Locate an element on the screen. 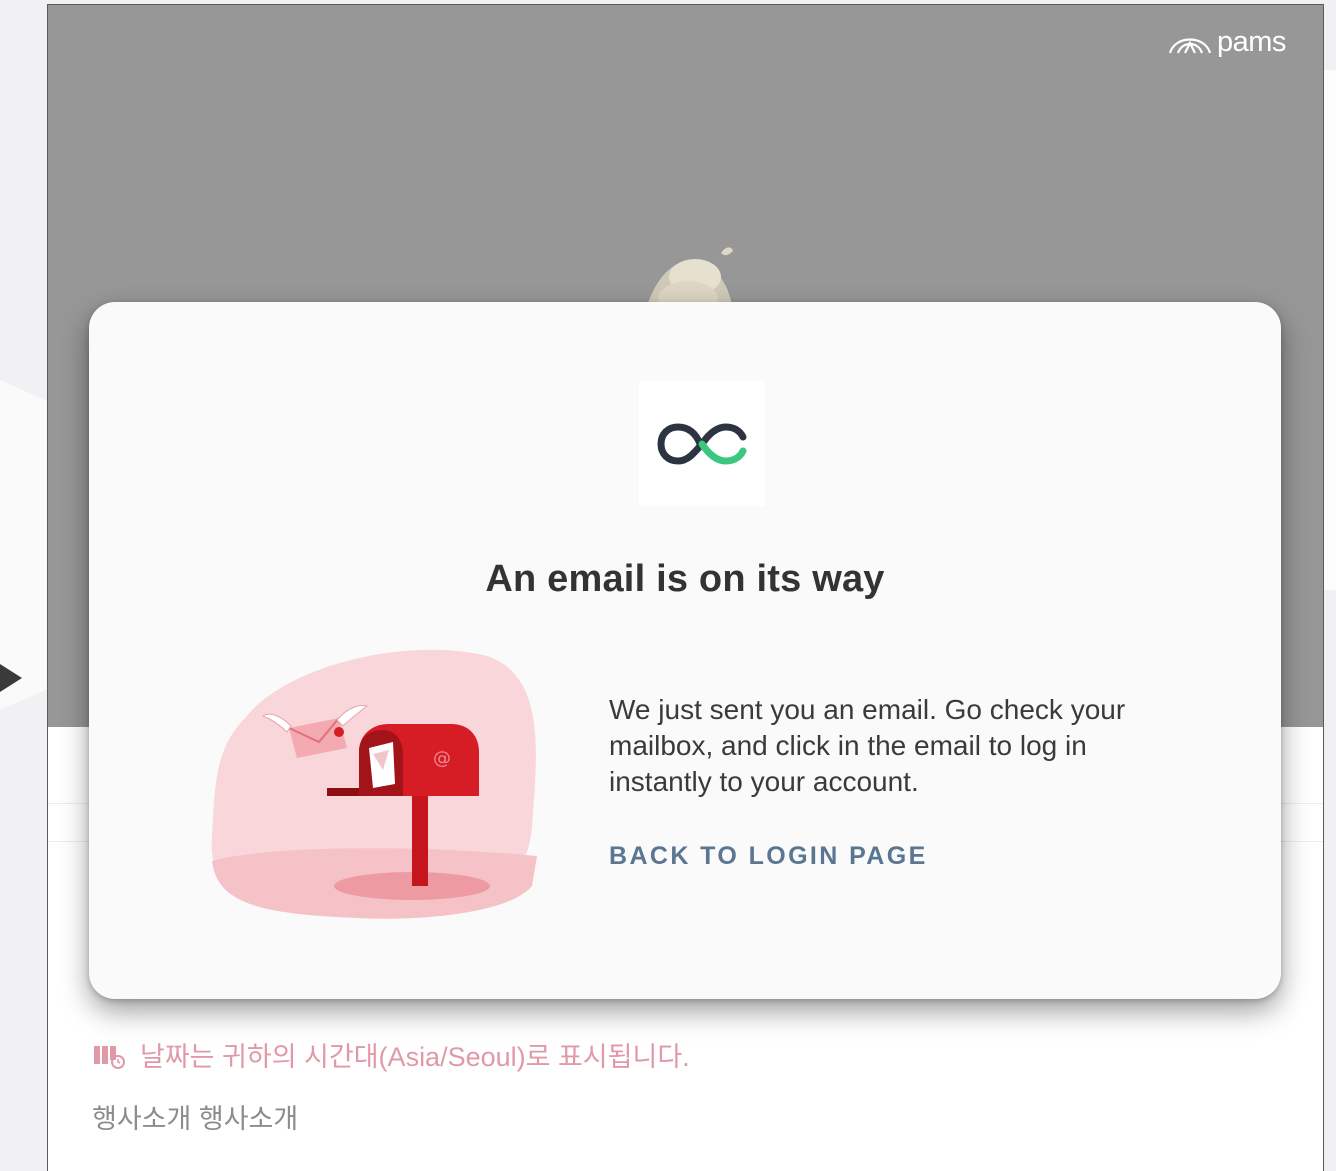 This screenshot has height=1171, width=1336. event-intro-heading: 행사소개 행사소개 is located at coordinates (195, 1119).